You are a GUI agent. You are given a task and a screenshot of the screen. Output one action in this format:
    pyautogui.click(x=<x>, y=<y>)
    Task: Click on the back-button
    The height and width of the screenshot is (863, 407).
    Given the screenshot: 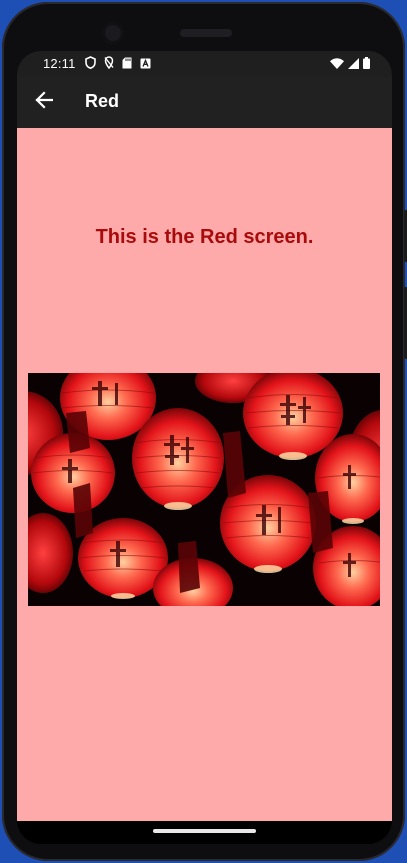 What is the action you would take?
    pyautogui.click(x=44, y=102)
    